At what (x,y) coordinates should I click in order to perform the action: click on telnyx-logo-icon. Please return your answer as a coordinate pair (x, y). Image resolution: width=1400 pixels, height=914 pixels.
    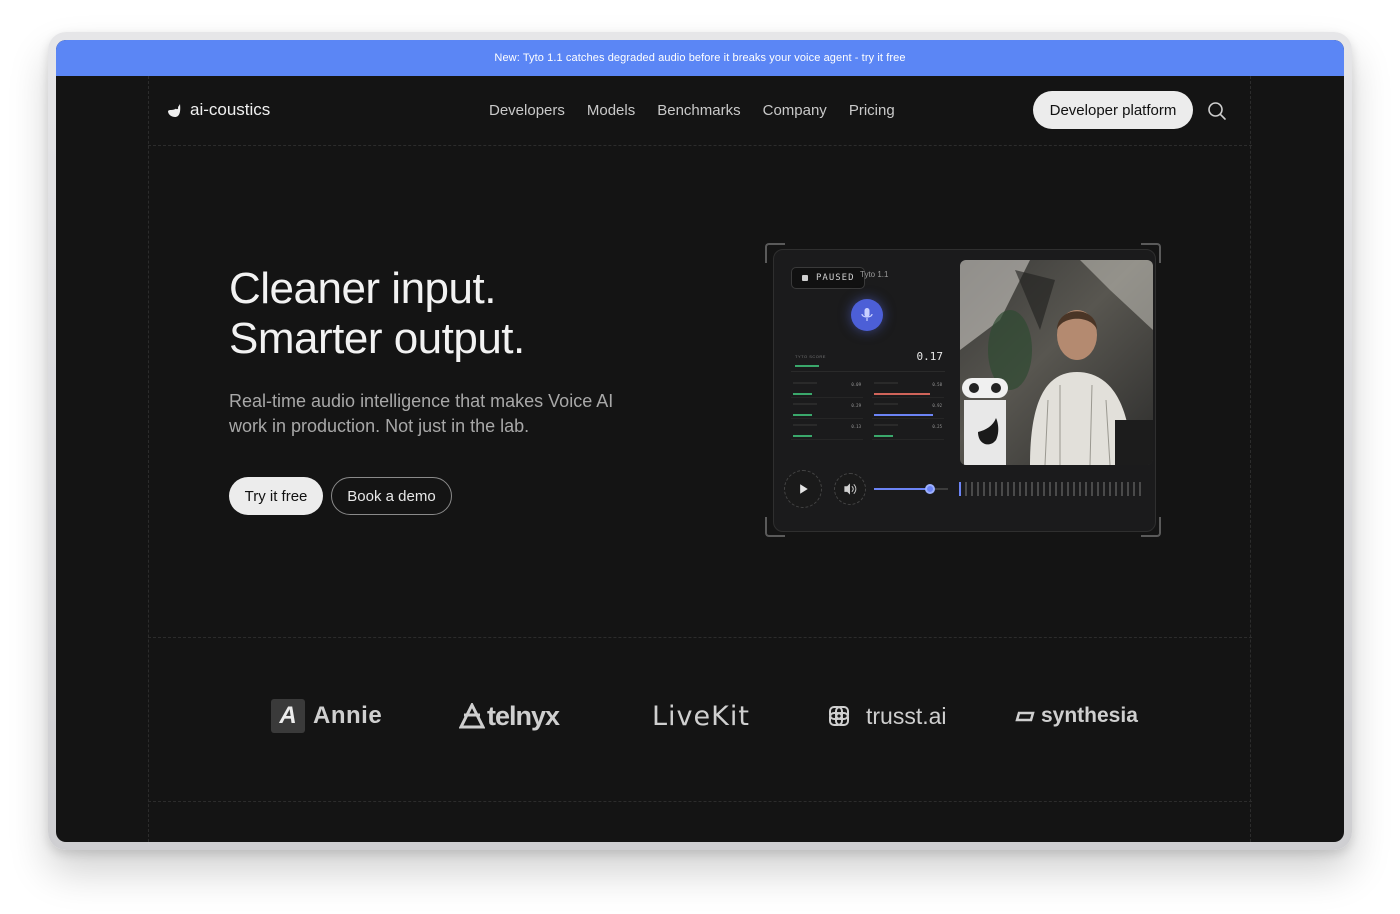
    Looking at the image, I should click on (472, 716).